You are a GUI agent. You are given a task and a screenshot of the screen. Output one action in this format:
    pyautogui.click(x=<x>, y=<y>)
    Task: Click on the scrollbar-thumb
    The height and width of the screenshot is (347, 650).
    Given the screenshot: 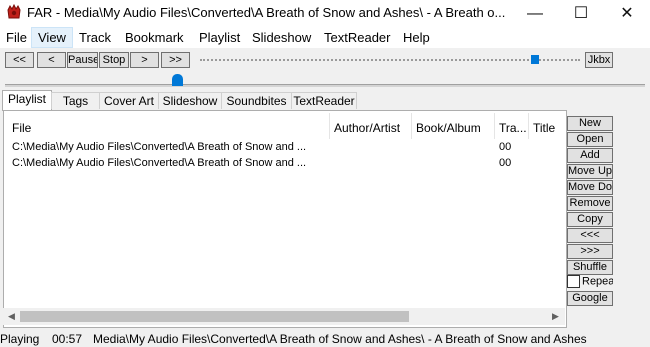 What is the action you would take?
    pyautogui.click(x=214, y=316)
    